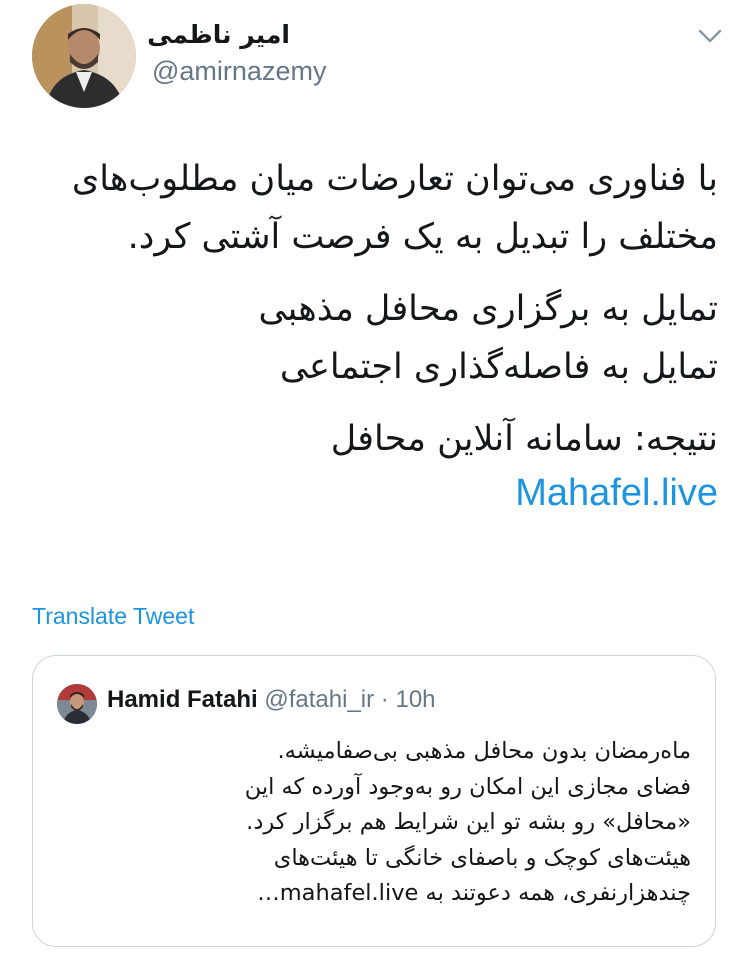 This screenshot has height=964, width=750. Describe the element at coordinates (488, 309) in the screenshot. I see `tweet-line: تمایل به برگزاری محافل مذهبی` at that location.